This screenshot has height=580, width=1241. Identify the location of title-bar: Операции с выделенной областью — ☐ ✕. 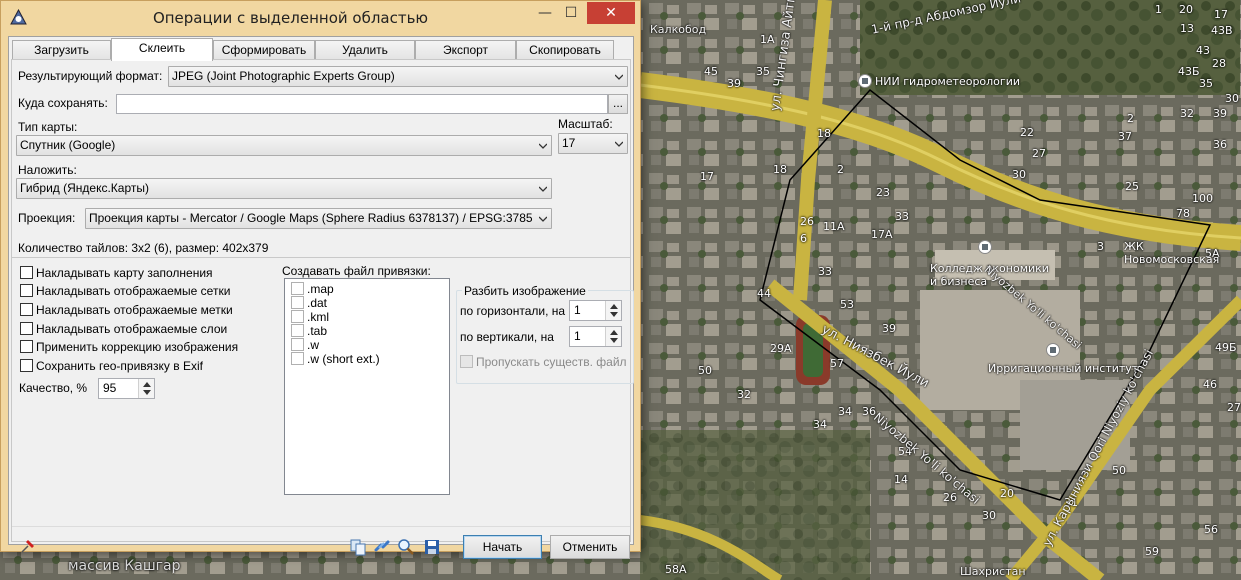
(320, 18).